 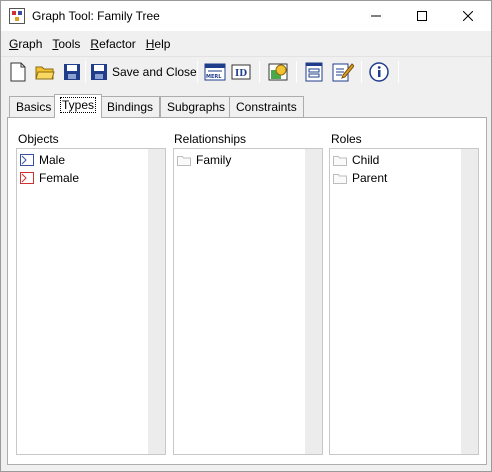 I want to click on list-item-child: Child, so click(x=356, y=160).